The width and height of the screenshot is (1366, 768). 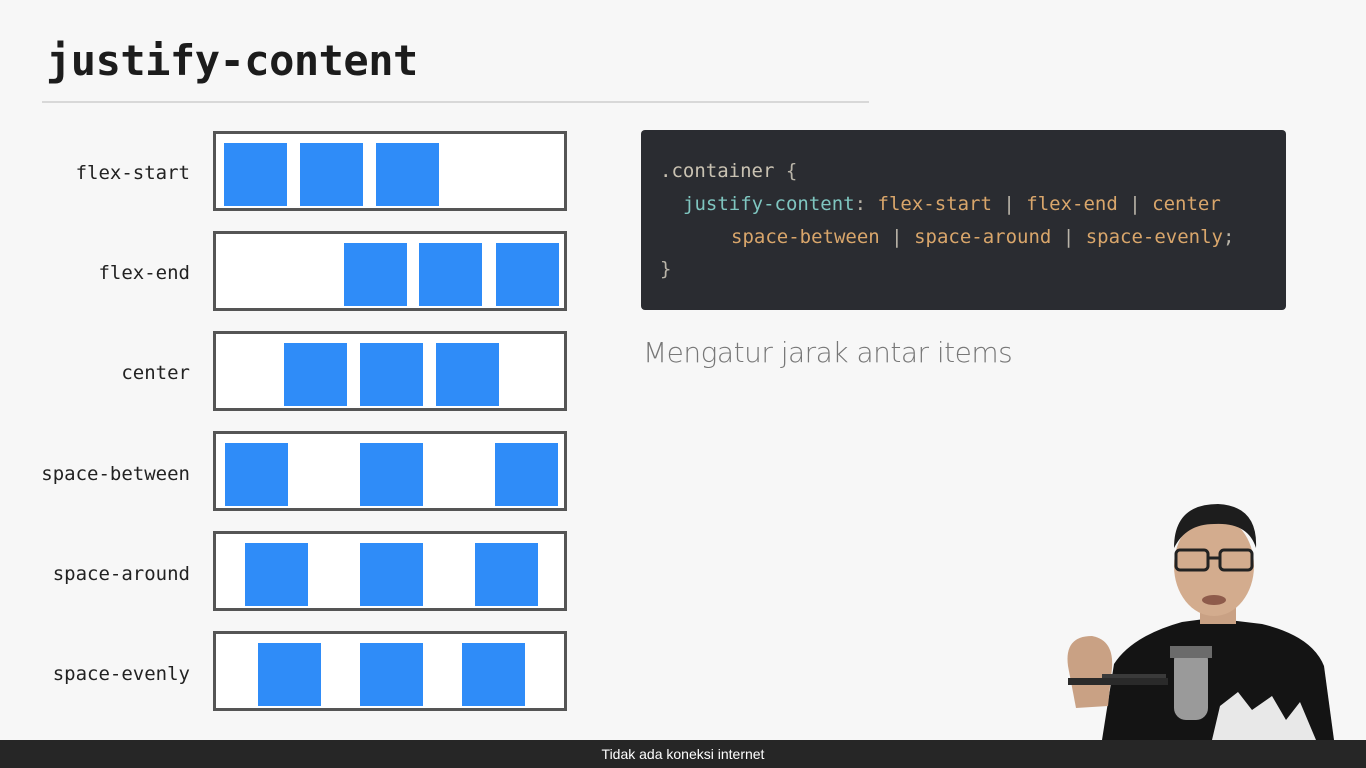 What do you see at coordinates (121, 674) in the screenshot?
I see `demo-label-space-evenly: space-evenly` at bounding box center [121, 674].